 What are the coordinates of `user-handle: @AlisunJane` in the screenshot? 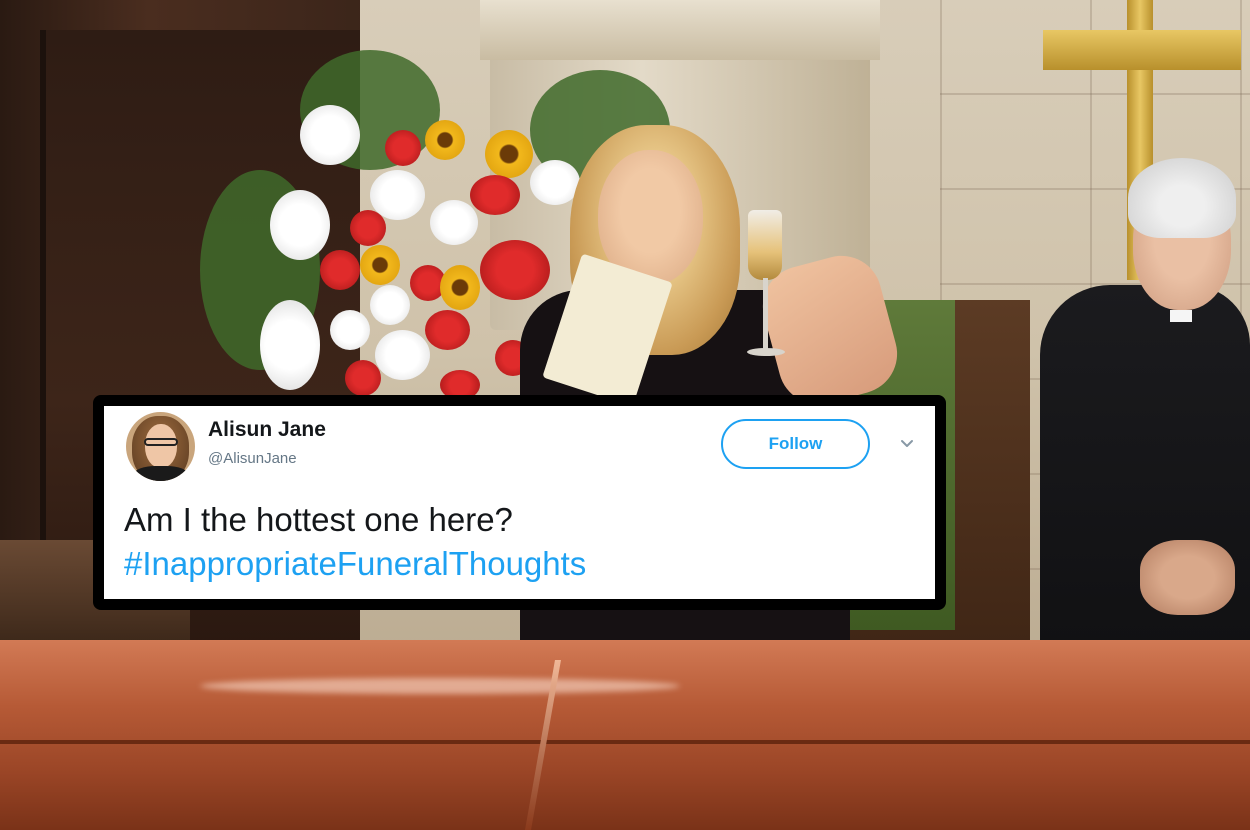 It's located at (252, 458).